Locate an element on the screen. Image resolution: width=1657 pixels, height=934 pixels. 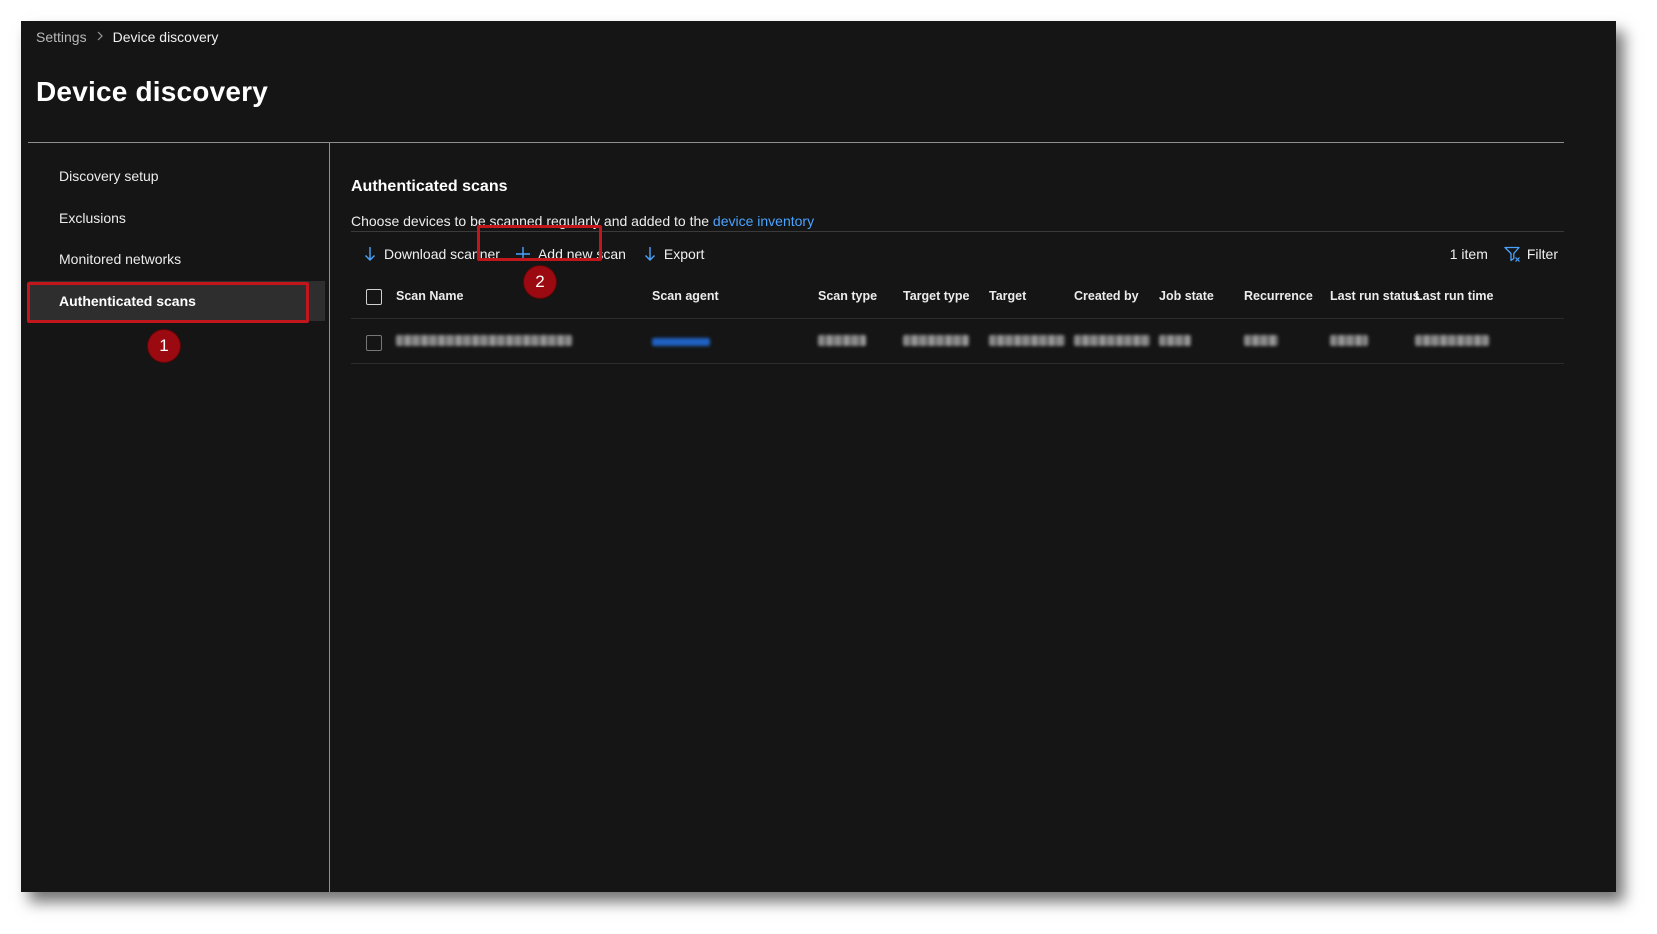
blurred-last-run-time is located at coordinates (1452, 340).